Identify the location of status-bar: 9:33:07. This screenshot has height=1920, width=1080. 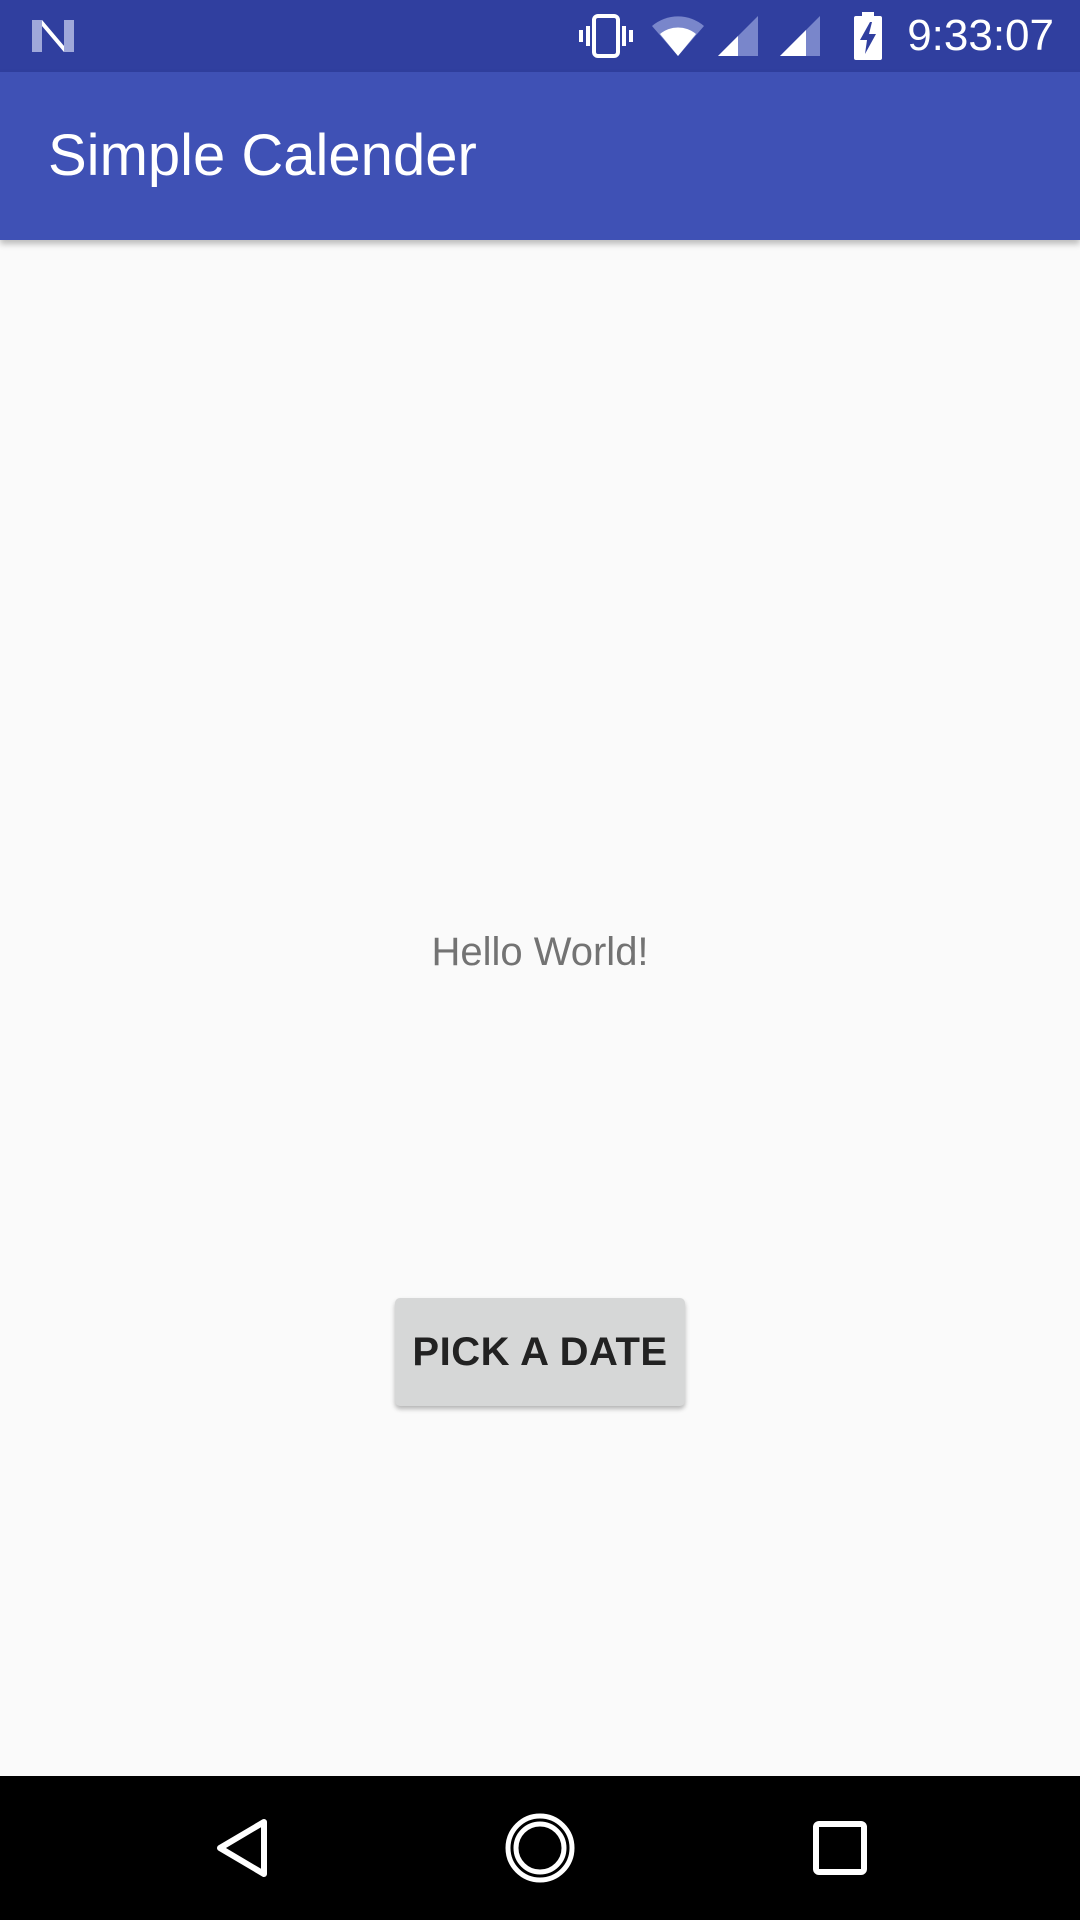
(540, 36).